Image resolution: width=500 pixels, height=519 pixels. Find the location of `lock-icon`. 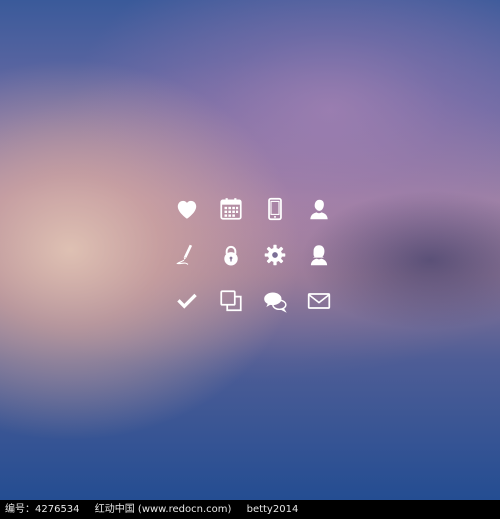

lock-icon is located at coordinates (231, 255).